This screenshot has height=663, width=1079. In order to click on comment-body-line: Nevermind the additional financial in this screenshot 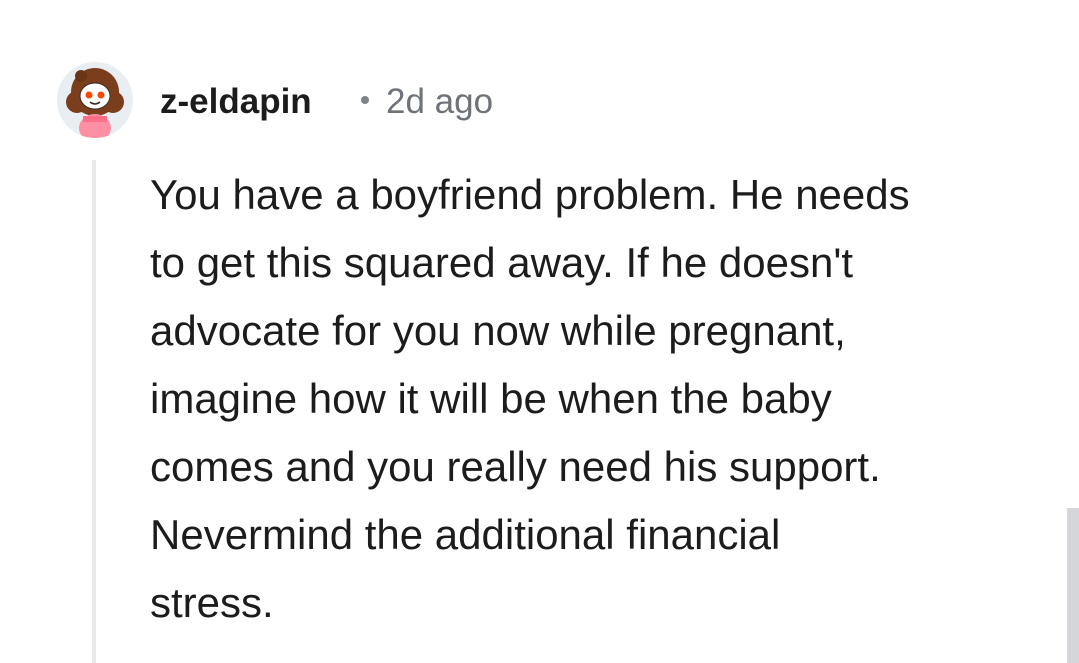, I will do `click(465, 534)`.